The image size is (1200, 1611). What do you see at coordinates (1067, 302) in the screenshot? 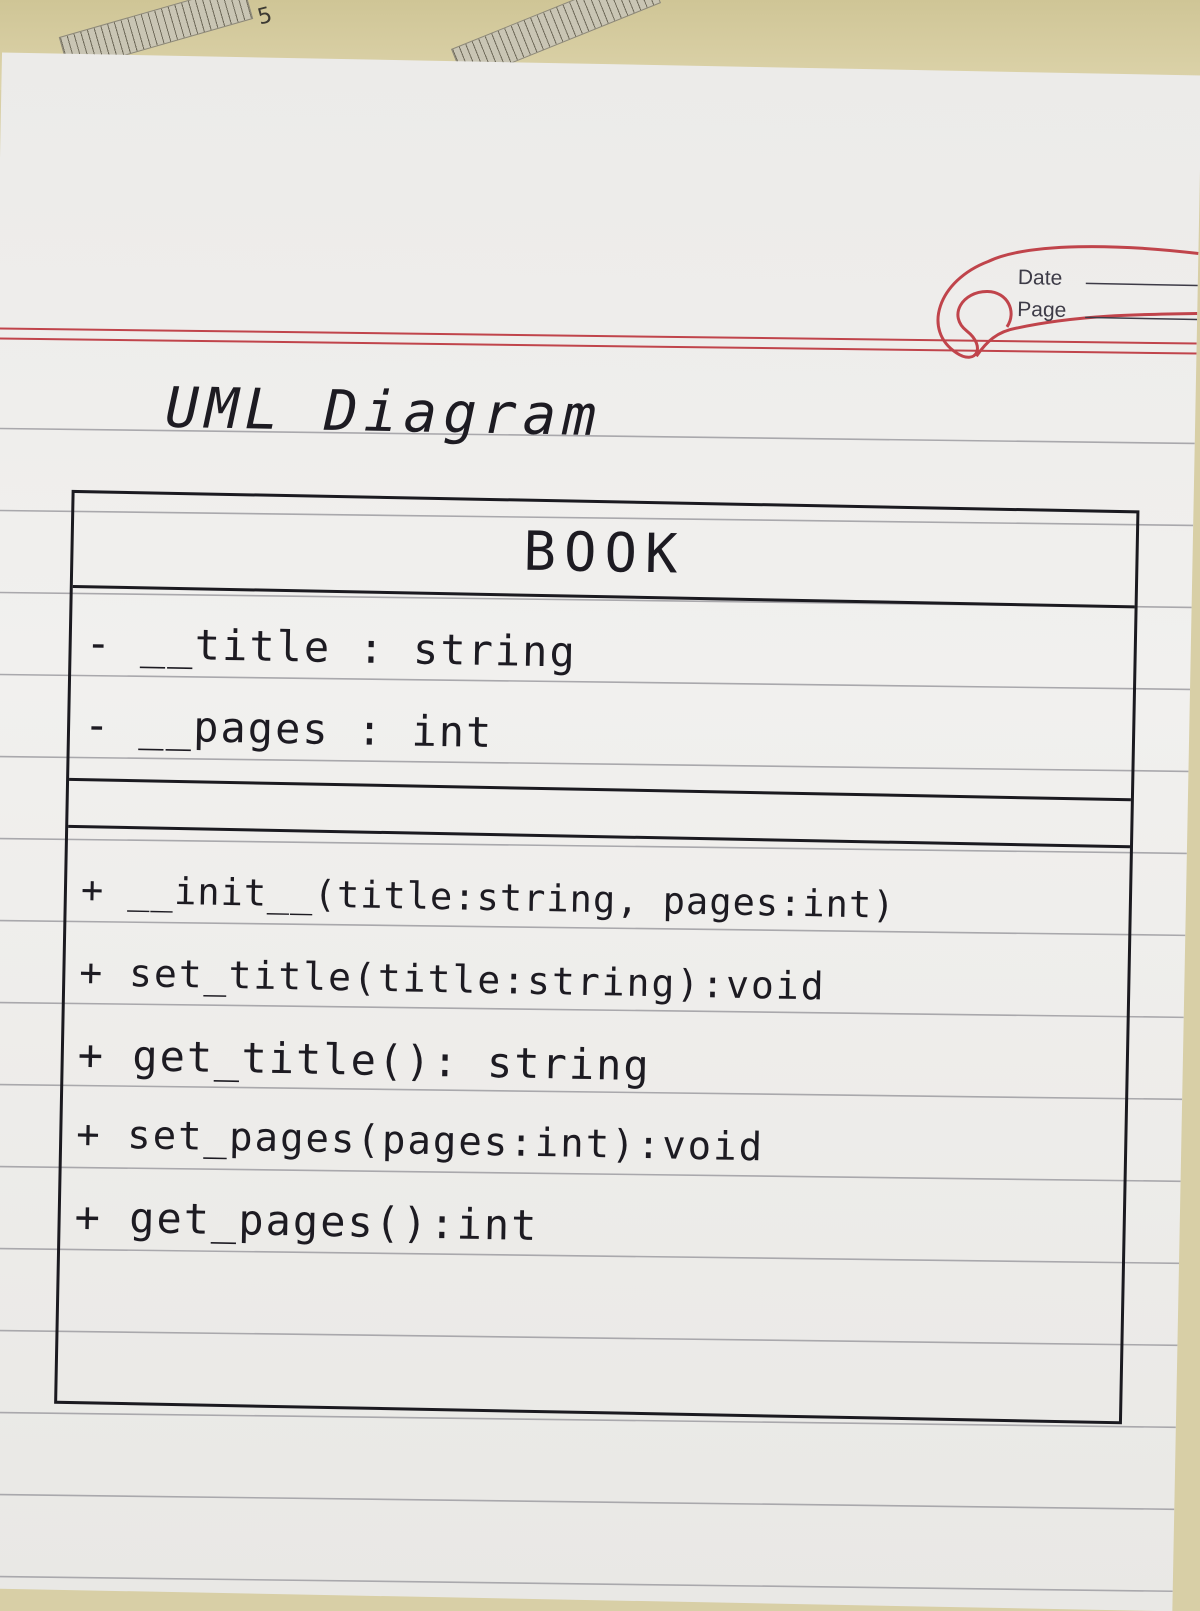
I see `stamp-swirl-icon` at bounding box center [1067, 302].